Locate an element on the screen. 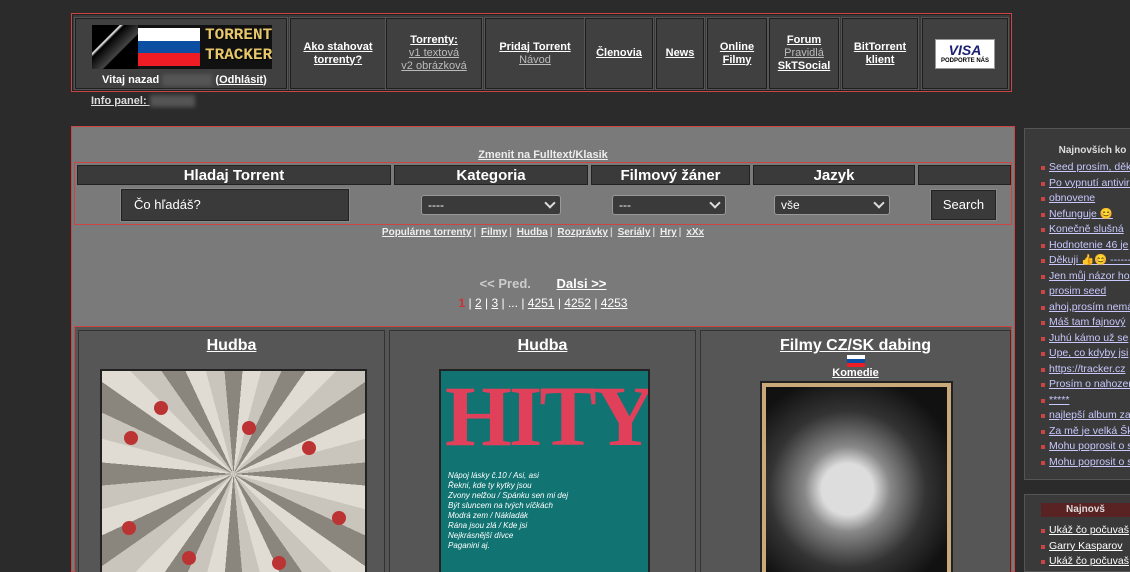 This screenshot has width=1130, height=572. nav-members-label: Členovia is located at coordinates (619, 53).